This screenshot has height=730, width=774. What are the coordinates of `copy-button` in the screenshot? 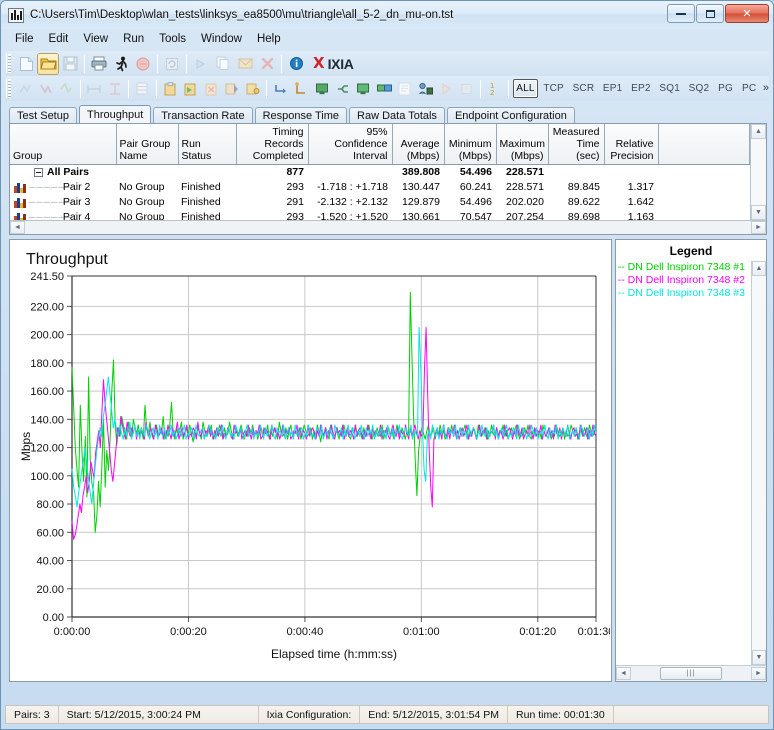 It's located at (223, 64).